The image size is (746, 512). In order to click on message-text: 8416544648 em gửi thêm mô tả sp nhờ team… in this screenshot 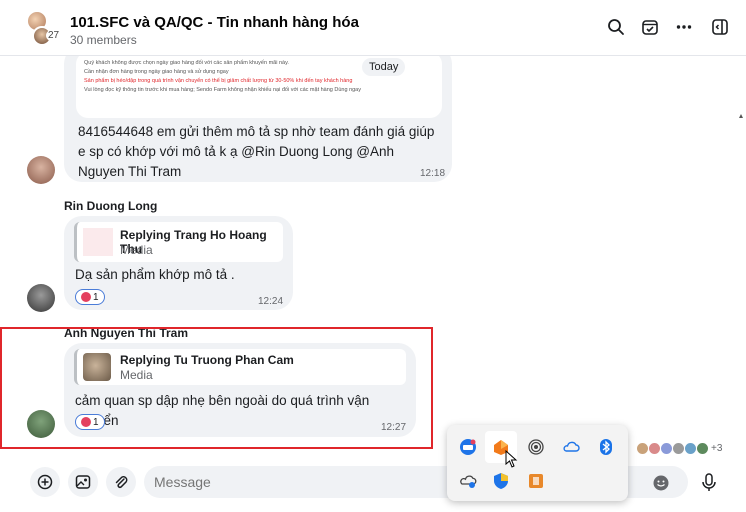, I will do `click(256, 151)`.